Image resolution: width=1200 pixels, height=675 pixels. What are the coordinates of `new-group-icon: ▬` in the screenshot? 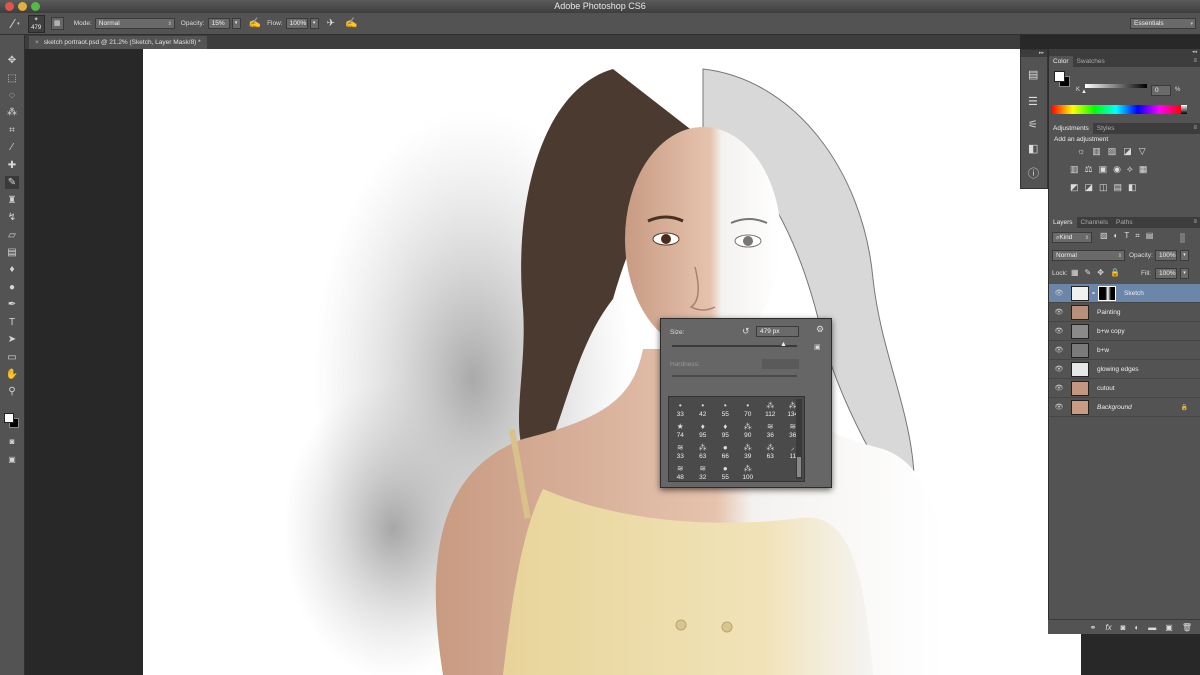 It's located at (1152, 627).